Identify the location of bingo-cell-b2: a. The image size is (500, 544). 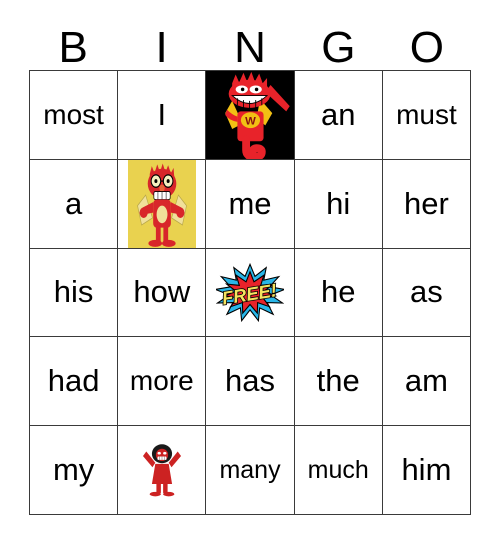
(74, 204).